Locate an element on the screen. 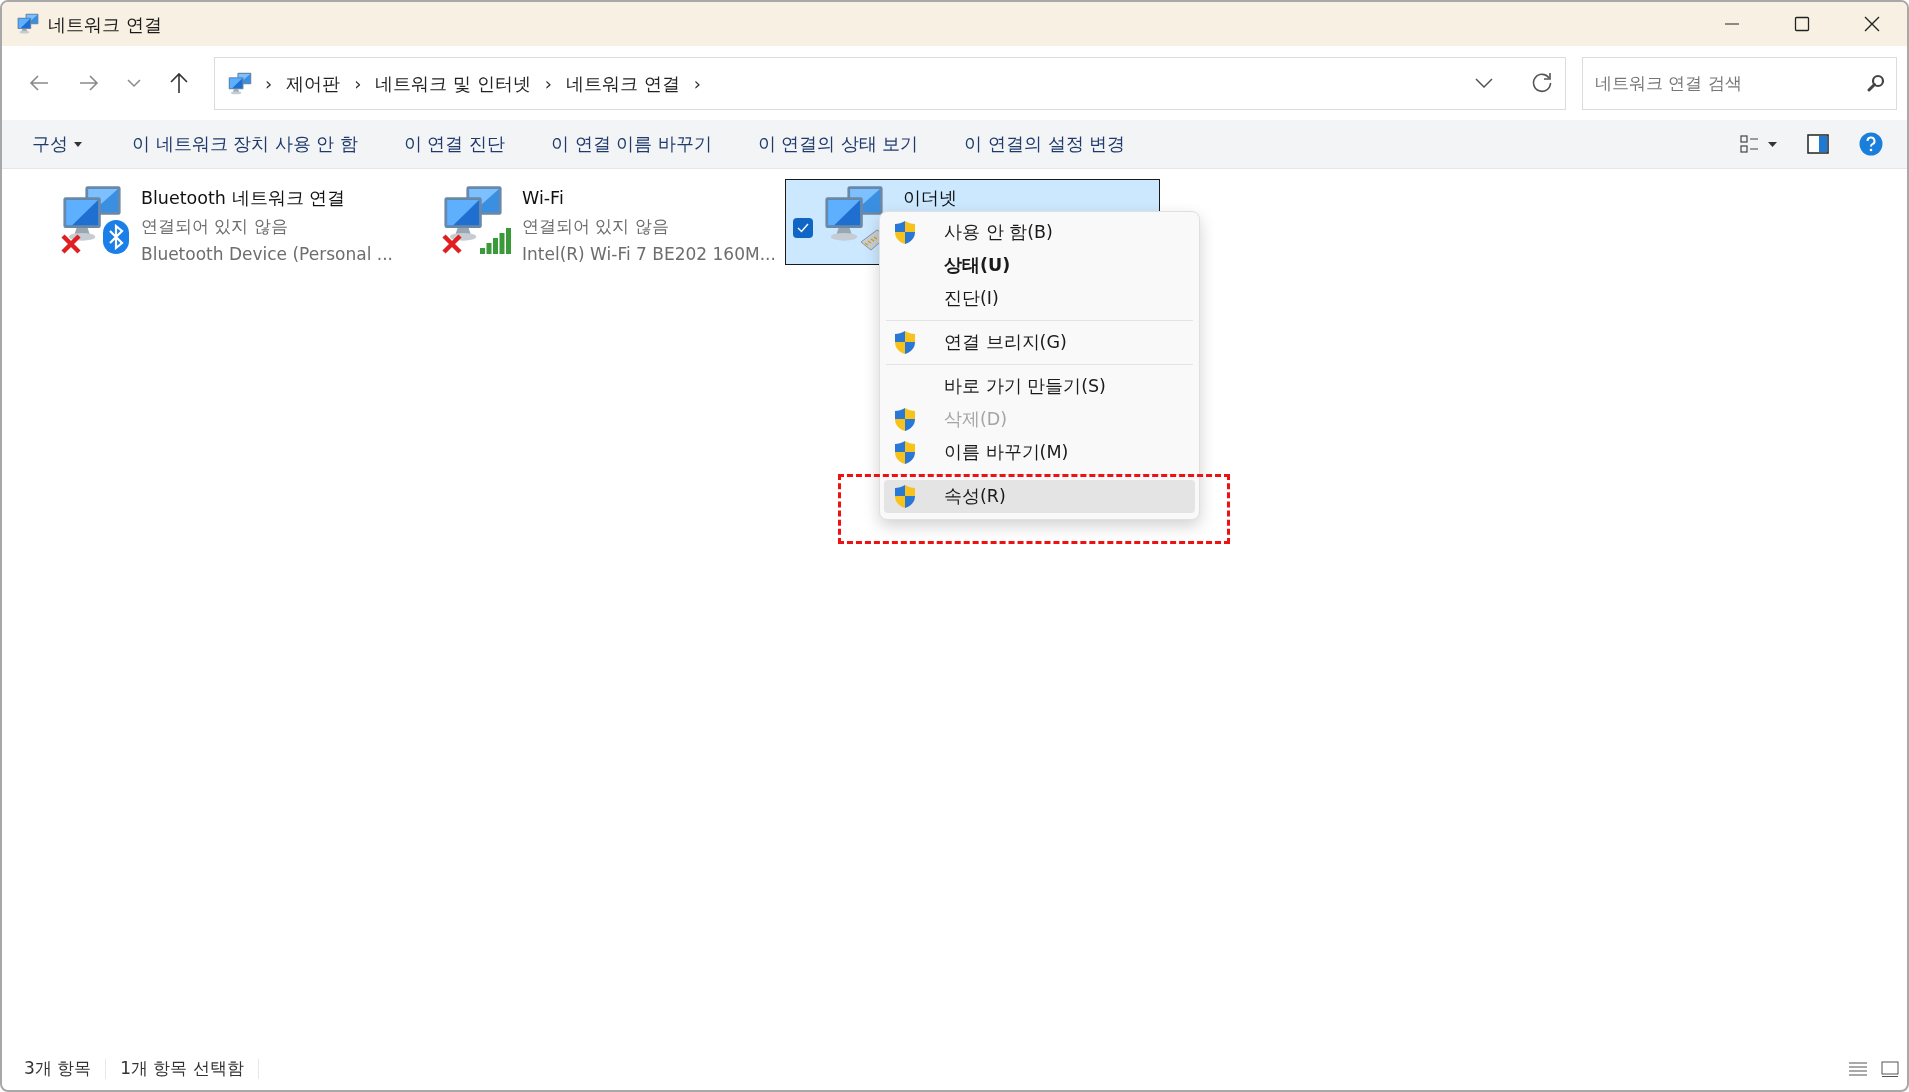 This screenshot has height=1092, width=1909. selection-count: 1개 항목 선택함 is located at coordinates (182, 1069).